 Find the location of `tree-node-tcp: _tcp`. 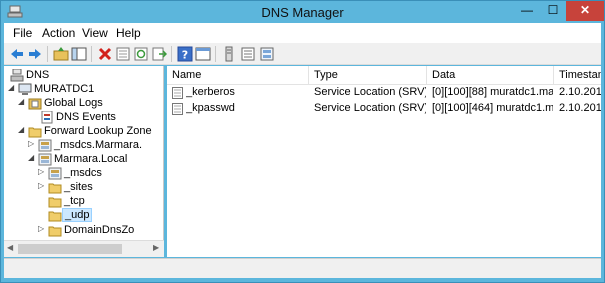

tree-node-tcp: _tcp is located at coordinates (83, 202).